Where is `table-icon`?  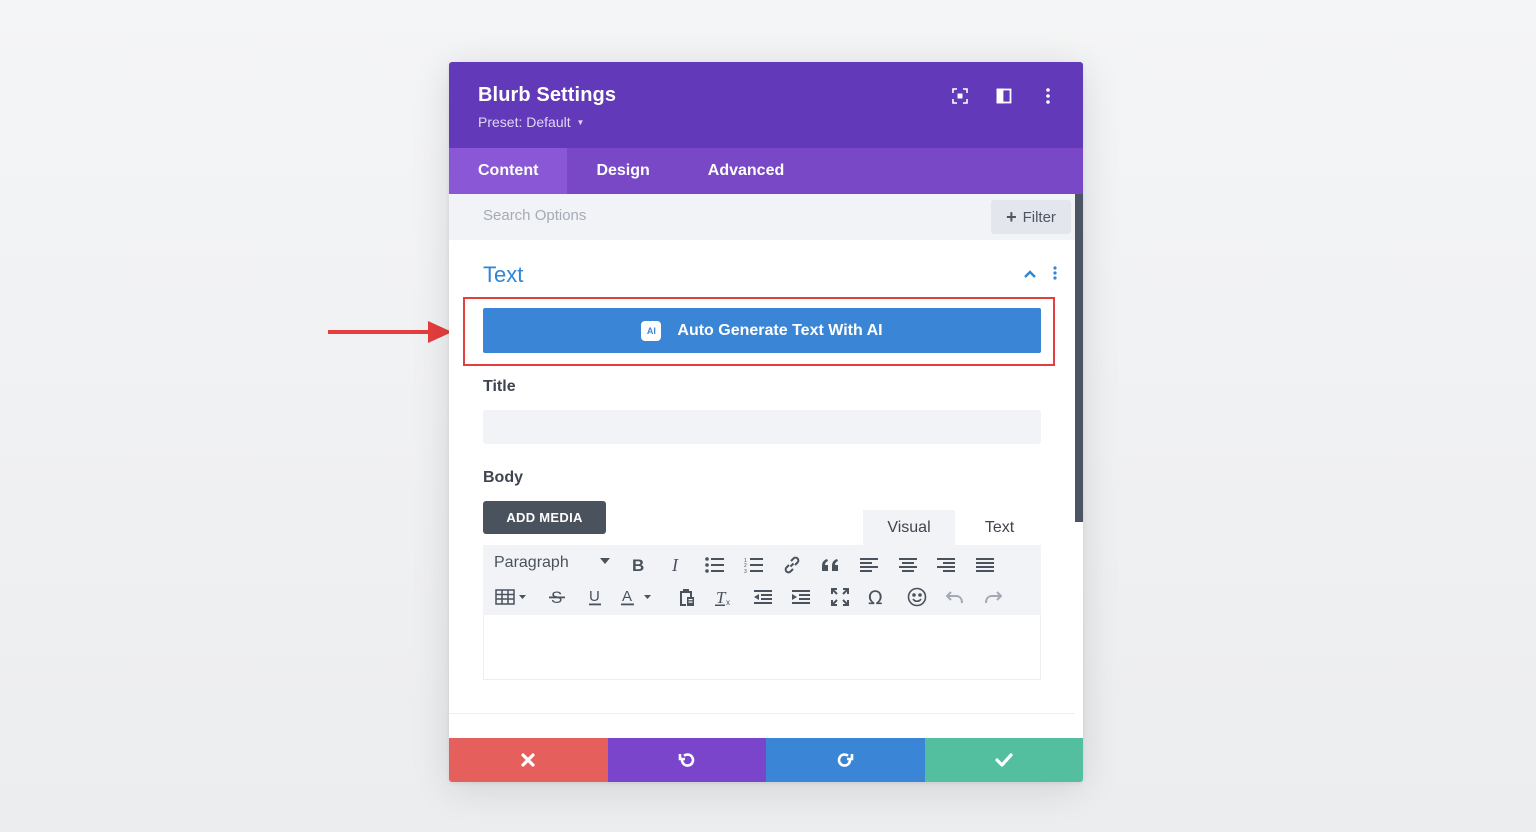 table-icon is located at coordinates (512, 597).